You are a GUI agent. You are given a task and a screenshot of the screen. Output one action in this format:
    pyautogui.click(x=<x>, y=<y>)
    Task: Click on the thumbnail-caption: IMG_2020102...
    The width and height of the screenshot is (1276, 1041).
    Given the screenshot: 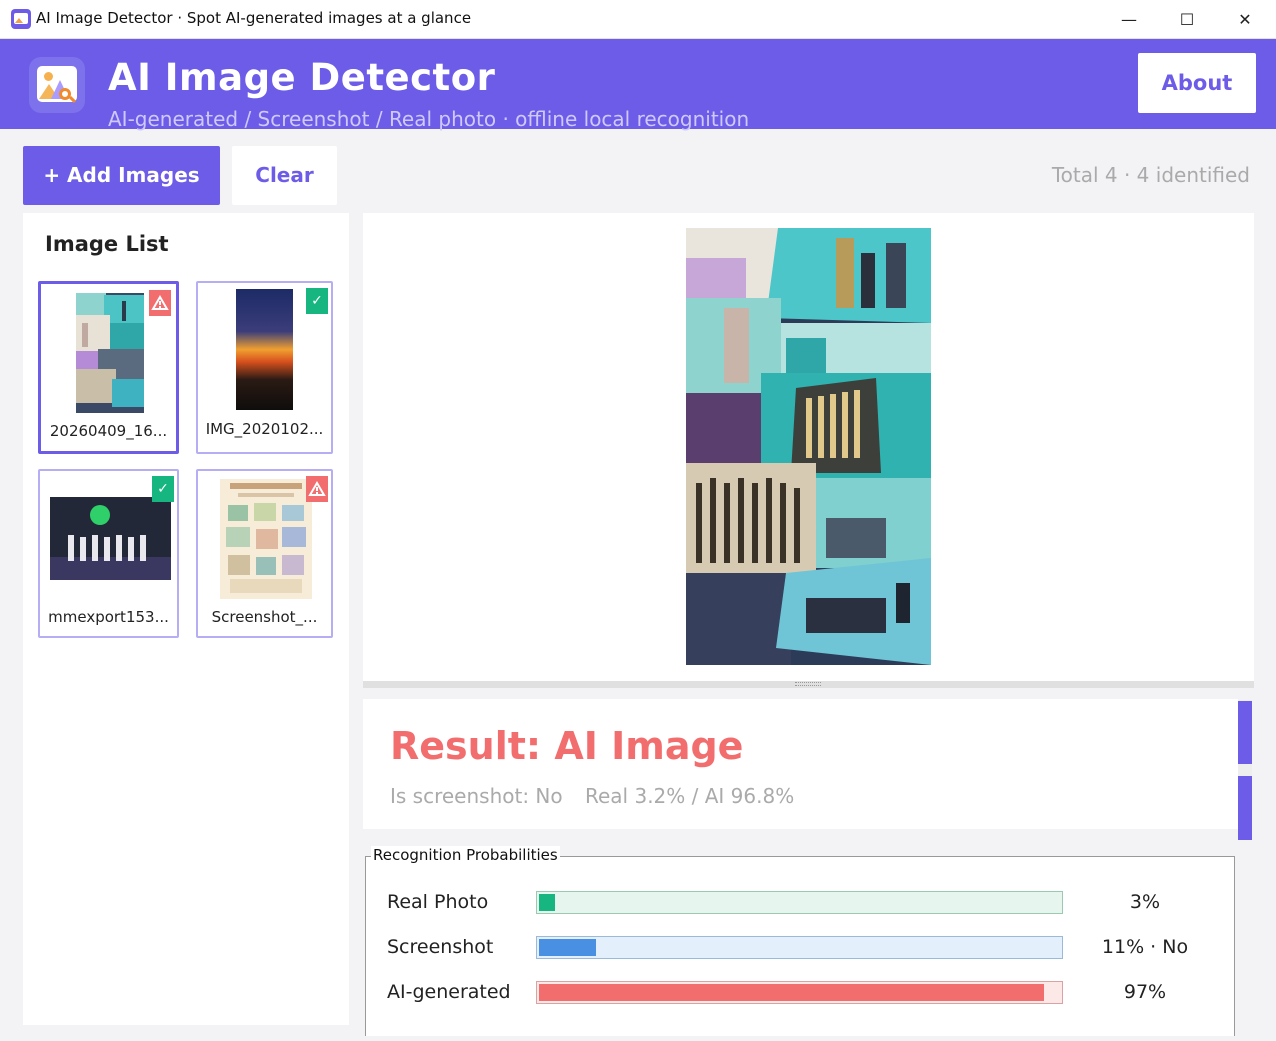 What is the action you would take?
    pyautogui.click(x=264, y=429)
    